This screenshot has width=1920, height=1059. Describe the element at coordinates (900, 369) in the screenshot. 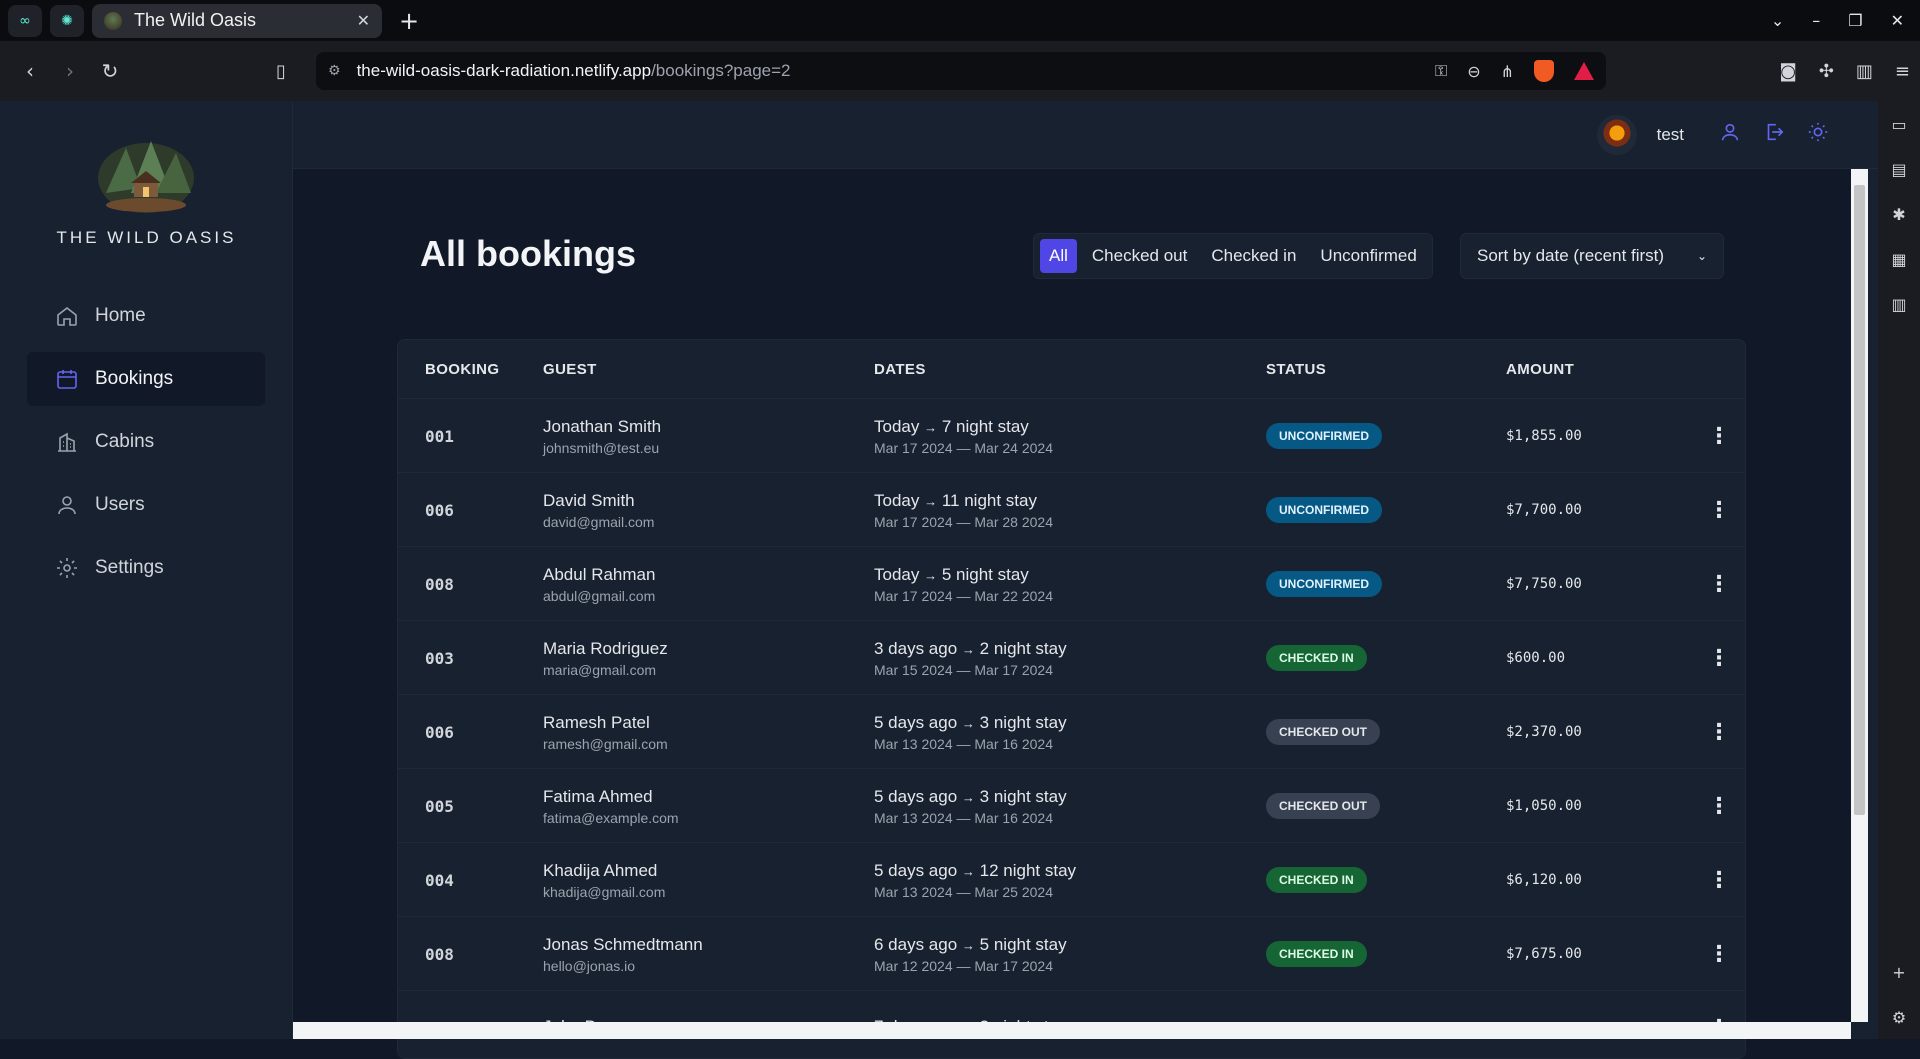

I see `header-dates: DATES` at that location.